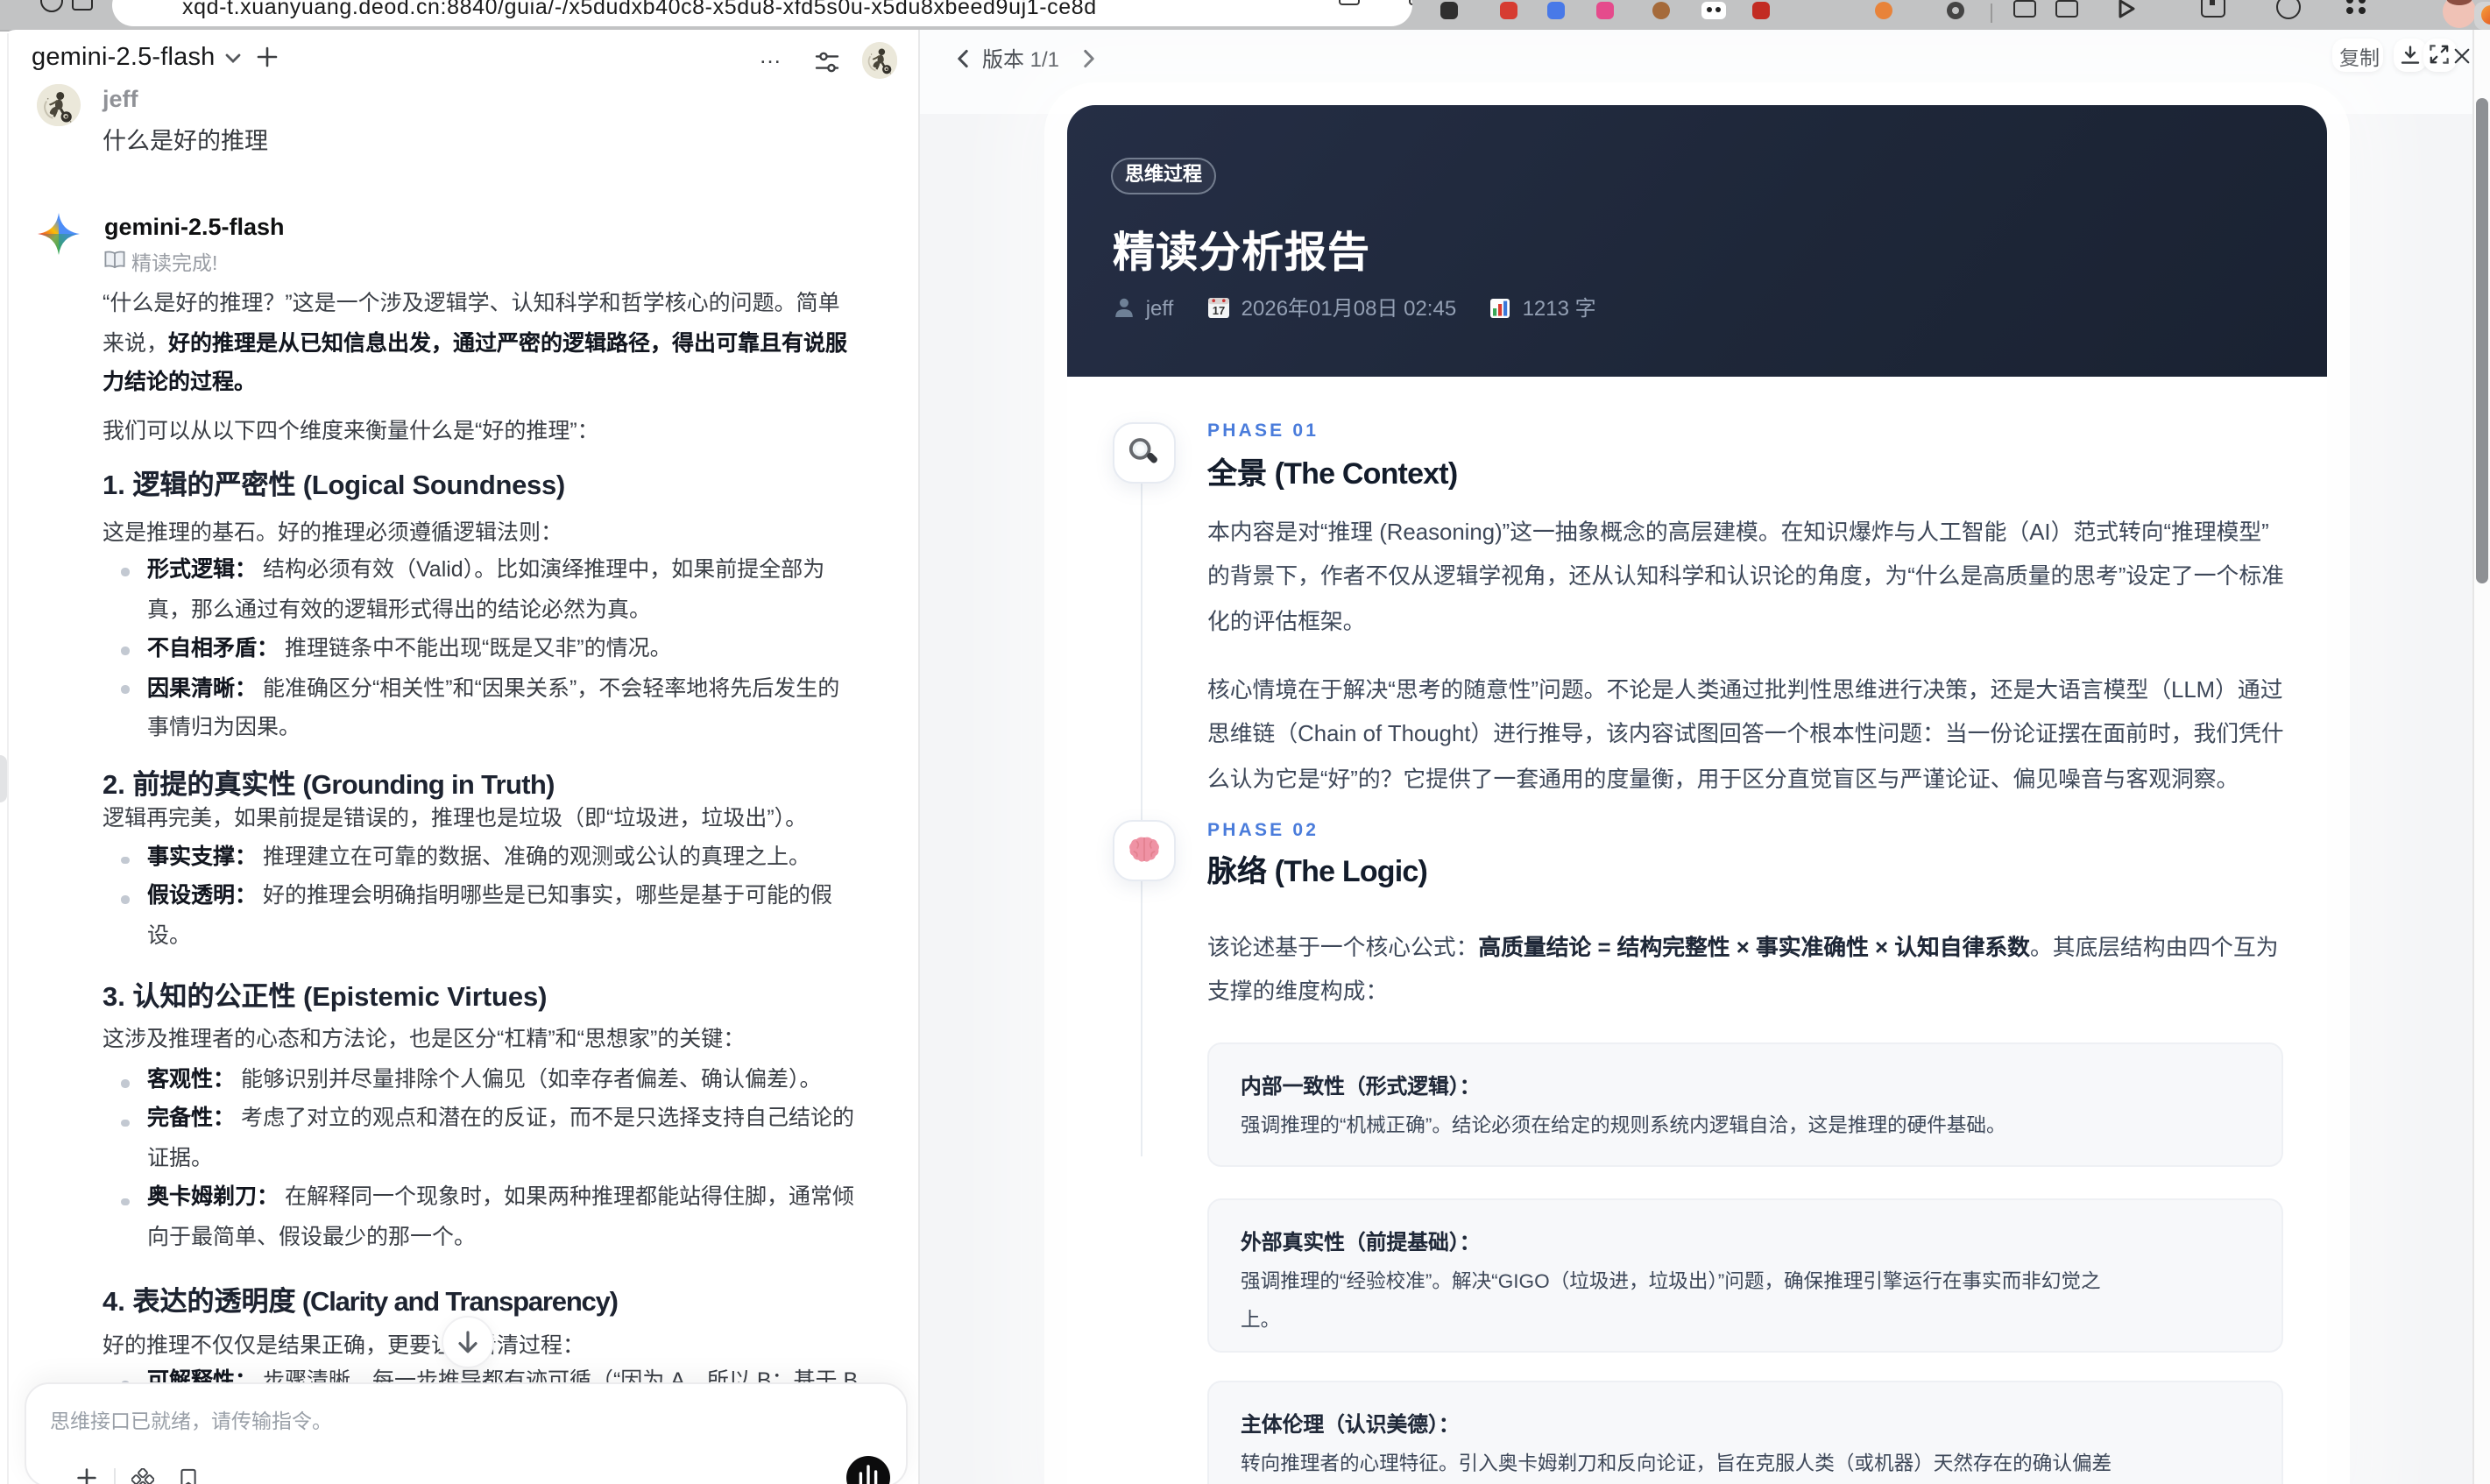 This screenshot has width=2490, height=1484. Describe the element at coordinates (1219, 310) in the screenshot. I see `svg-text: 17` at that location.